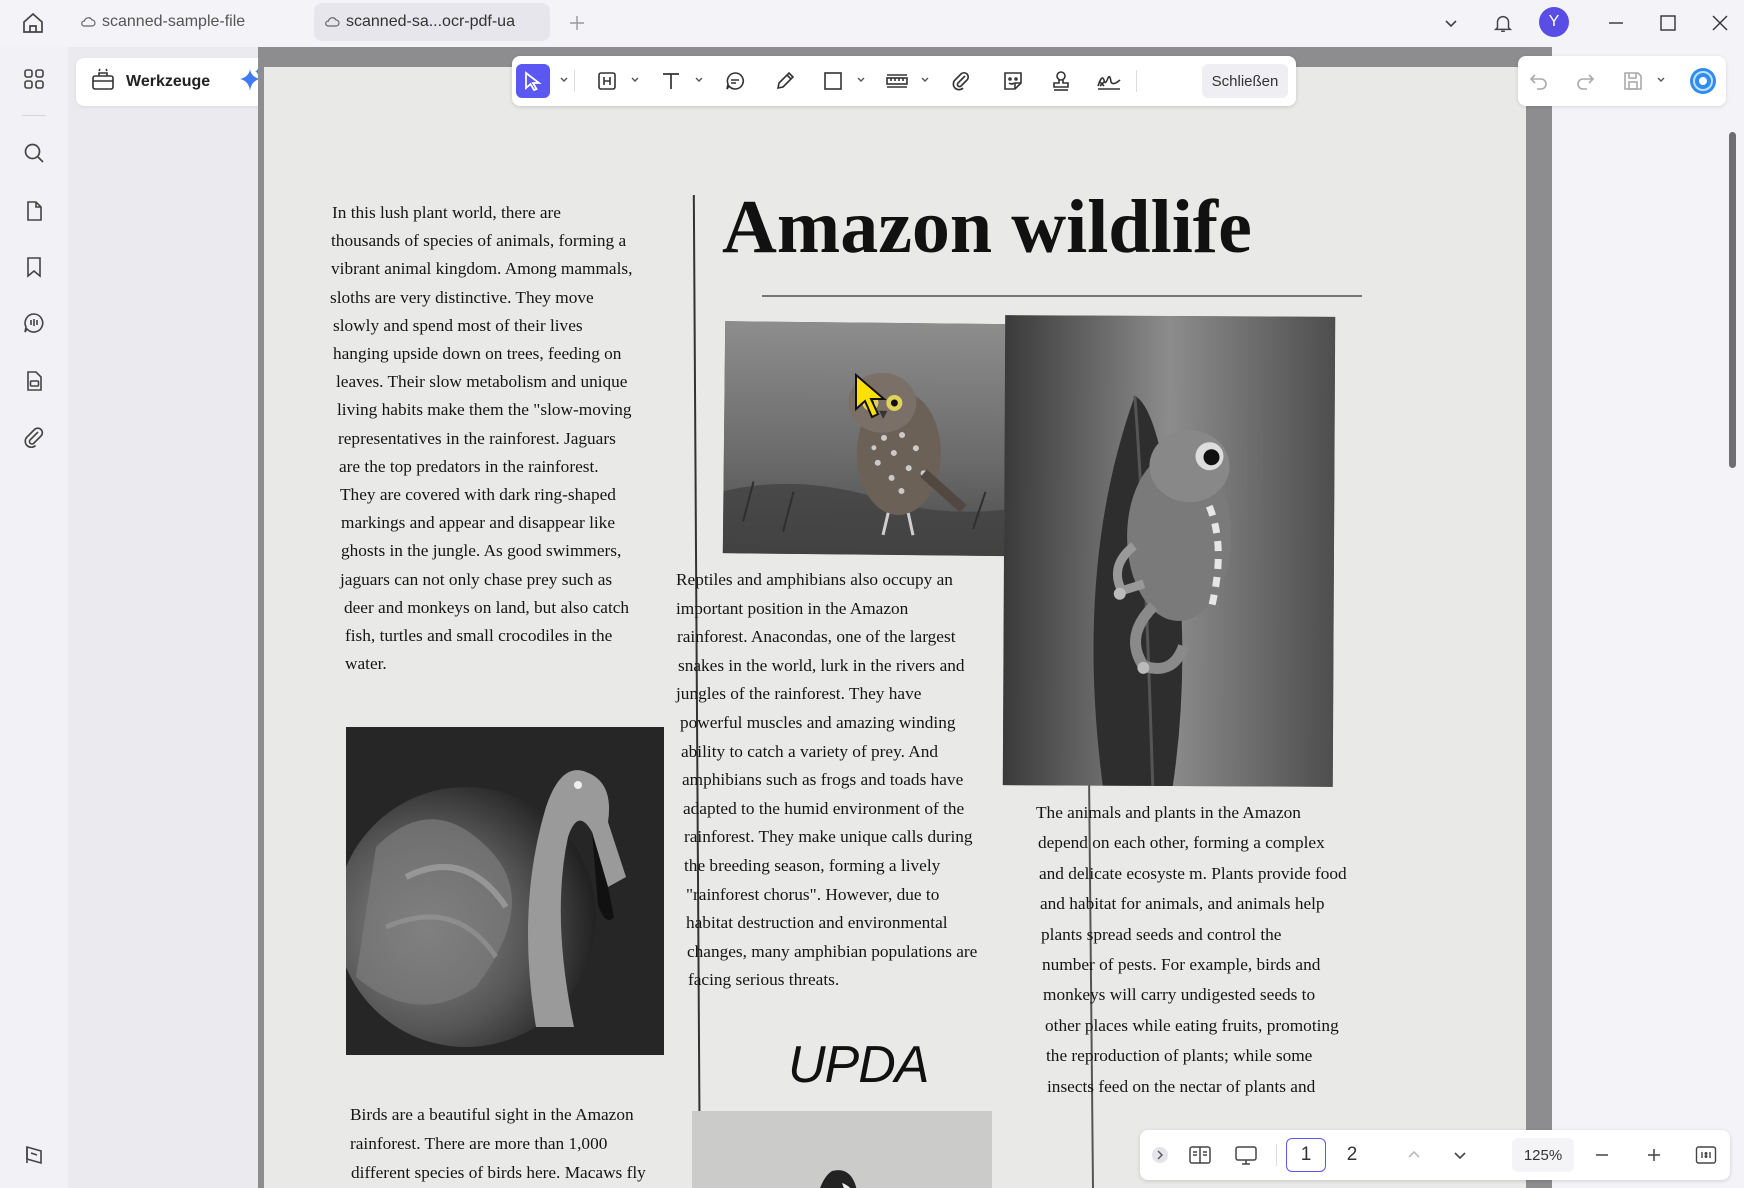  I want to click on close-window-icon, so click(1720, 23).